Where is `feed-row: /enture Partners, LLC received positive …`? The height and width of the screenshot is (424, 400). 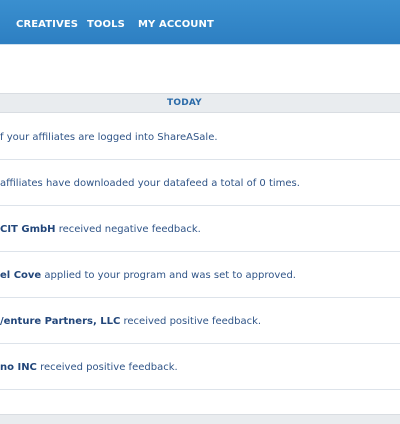 feed-row: /enture Partners, LLC received positive … is located at coordinates (200, 321).